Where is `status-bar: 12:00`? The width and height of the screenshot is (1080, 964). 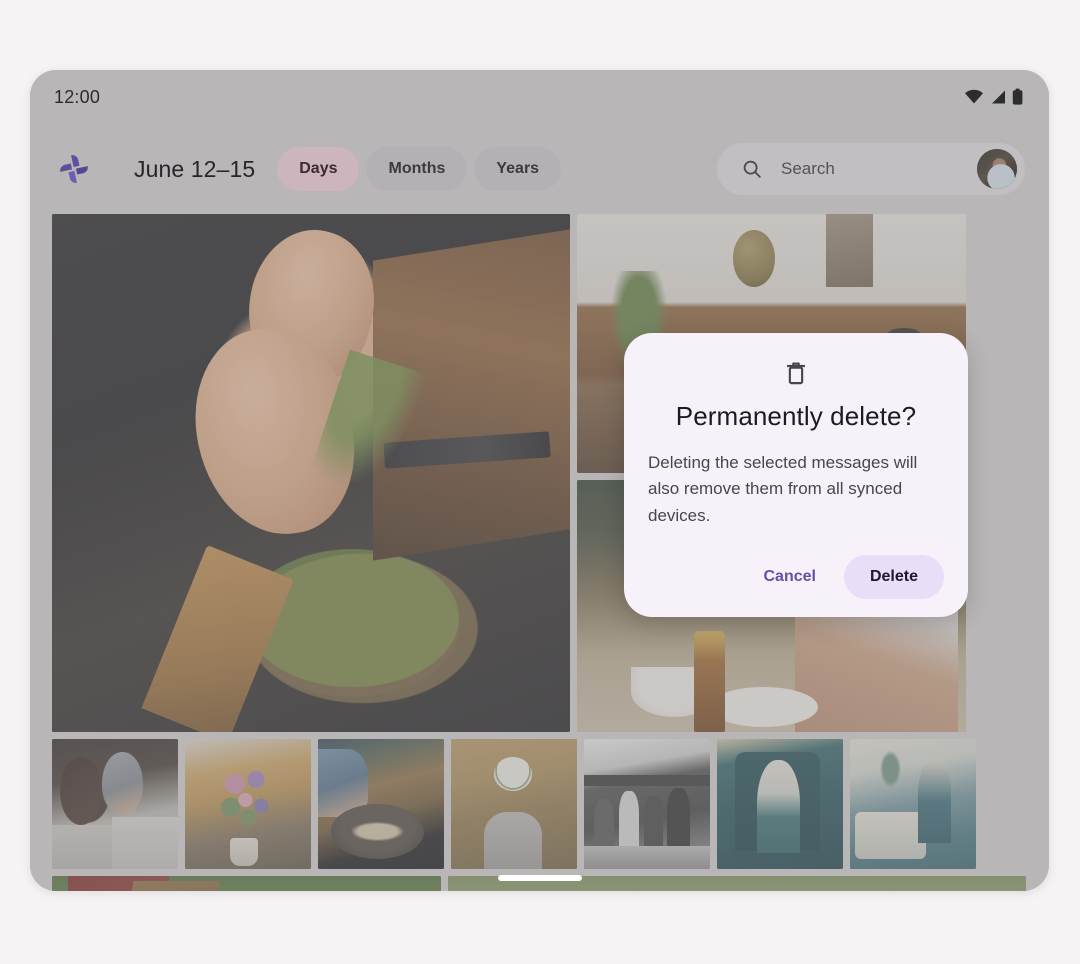 status-bar: 12:00 is located at coordinates (539, 97).